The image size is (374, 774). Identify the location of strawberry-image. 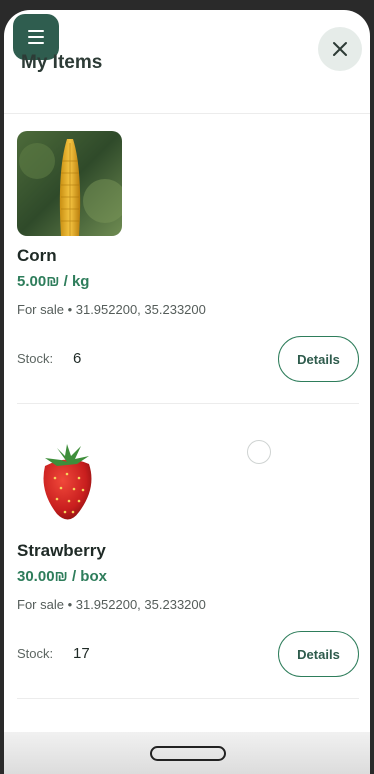
(69, 478).